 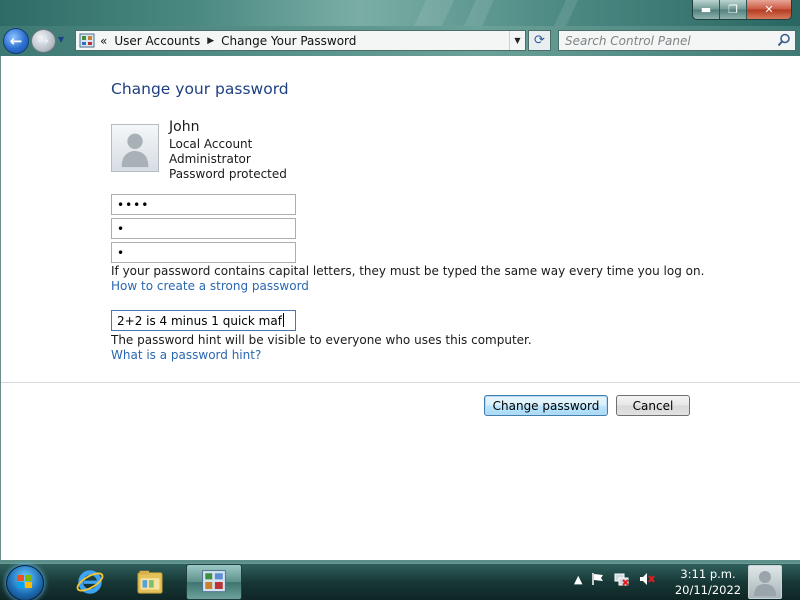 I want to click on taskbar-windows-explorer, so click(x=150, y=582).